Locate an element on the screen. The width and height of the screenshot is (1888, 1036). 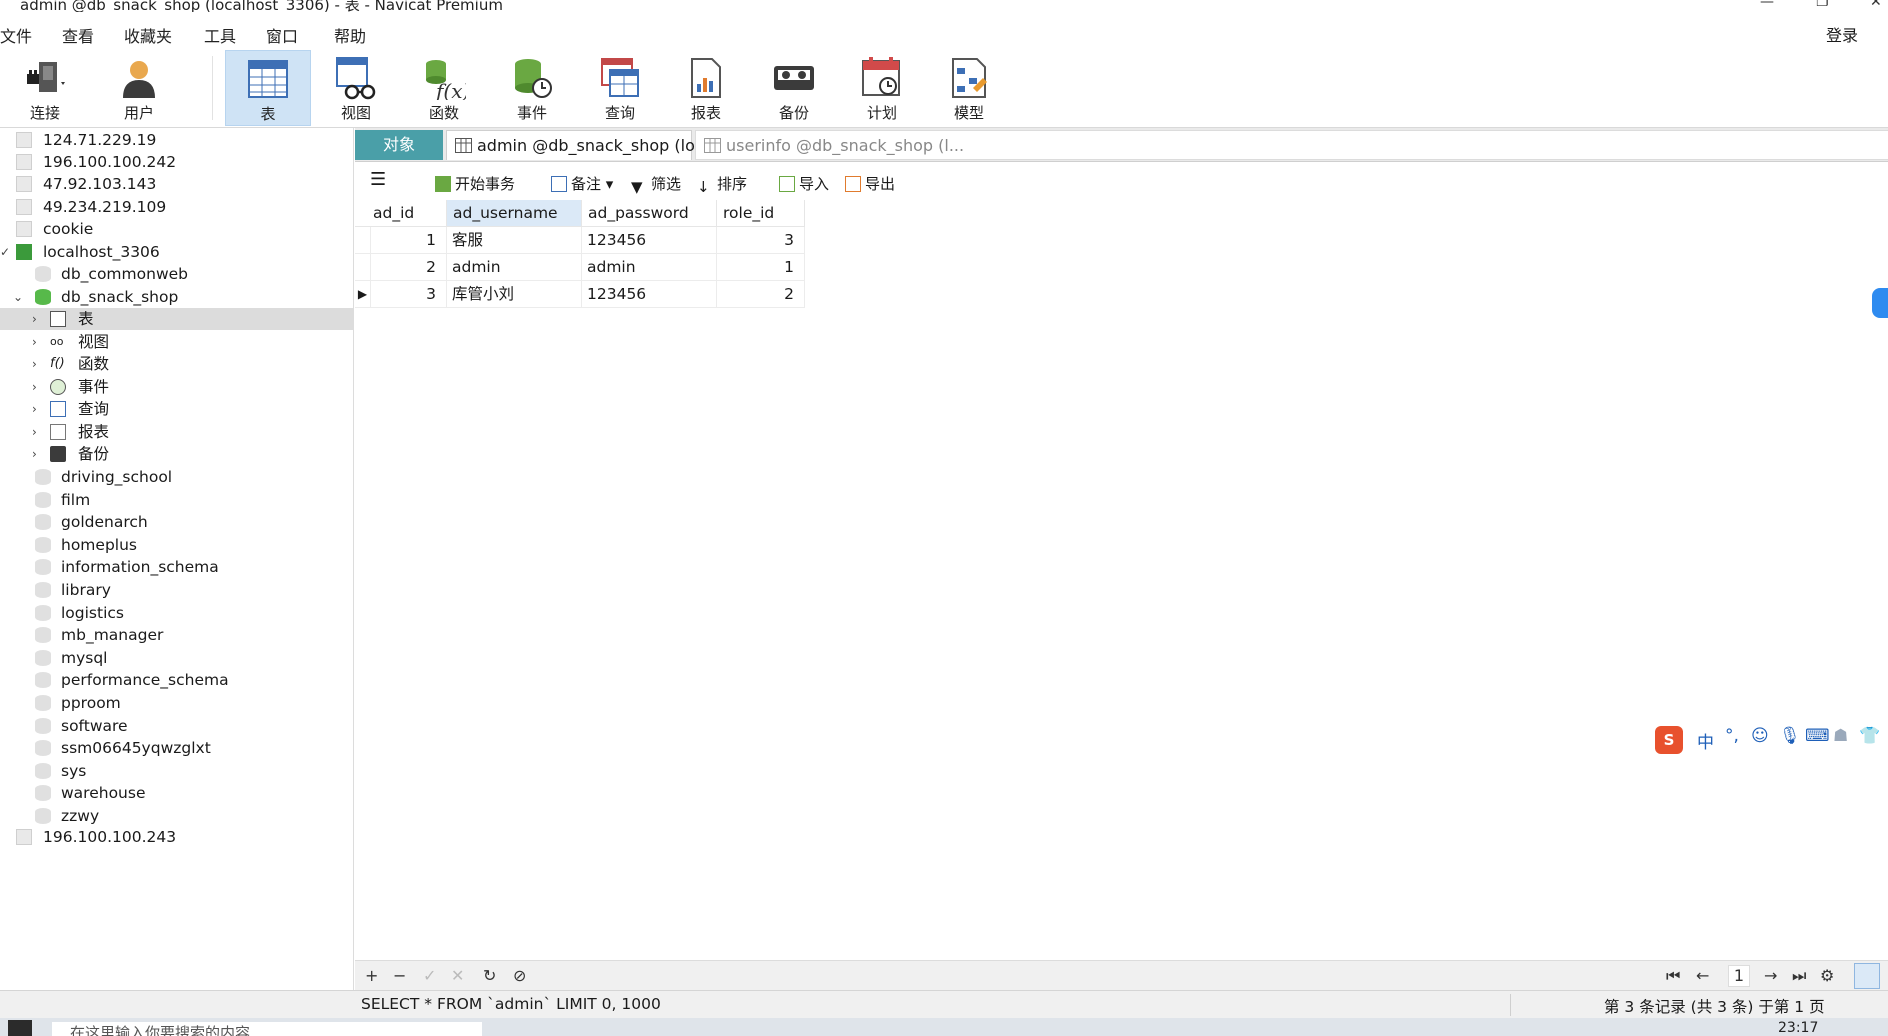
toolbar-model-button: 模型 is located at coordinates (969, 88).